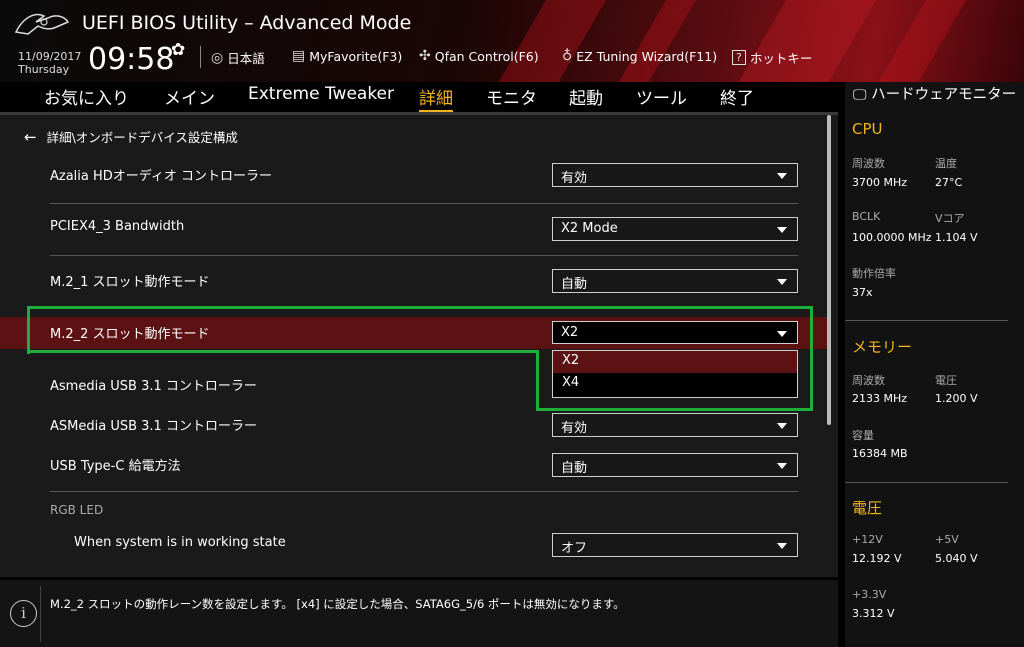 The height and width of the screenshot is (647, 1024). What do you see at coordinates (217, 57) in the screenshot?
I see `globe-icon: ◎` at bounding box center [217, 57].